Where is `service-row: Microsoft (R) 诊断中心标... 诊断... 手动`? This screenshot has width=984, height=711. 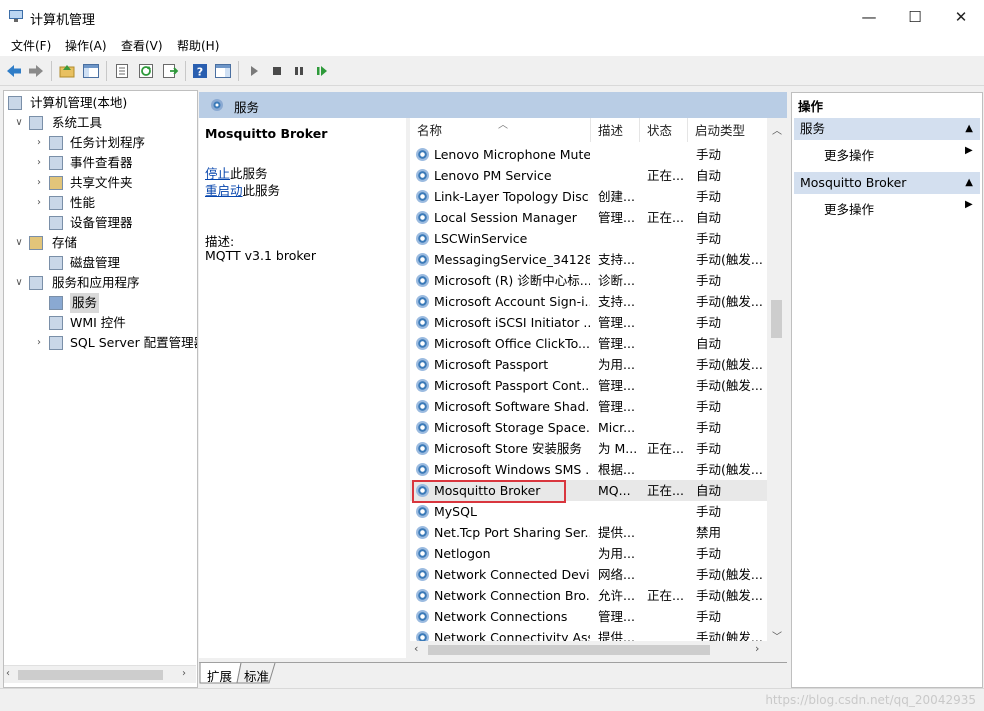 service-row: Microsoft (R) 诊断中心标... 诊断... 手动 is located at coordinates (589, 280).